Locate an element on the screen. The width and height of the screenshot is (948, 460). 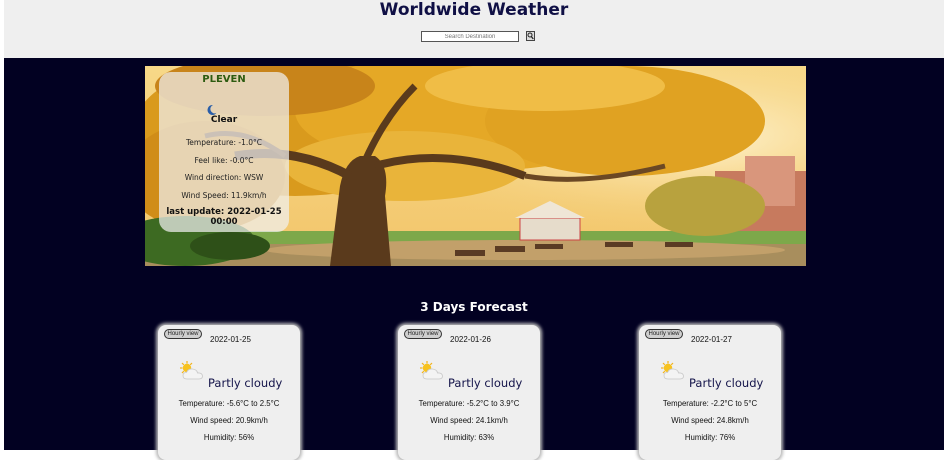
forecast-title: 3 Days Forecast is located at coordinates (474, 307).